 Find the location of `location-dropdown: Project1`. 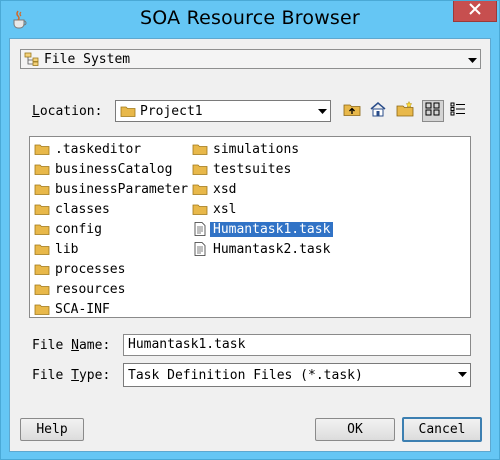

location-dropdown: Project1 is located at coordinates (223, 111).